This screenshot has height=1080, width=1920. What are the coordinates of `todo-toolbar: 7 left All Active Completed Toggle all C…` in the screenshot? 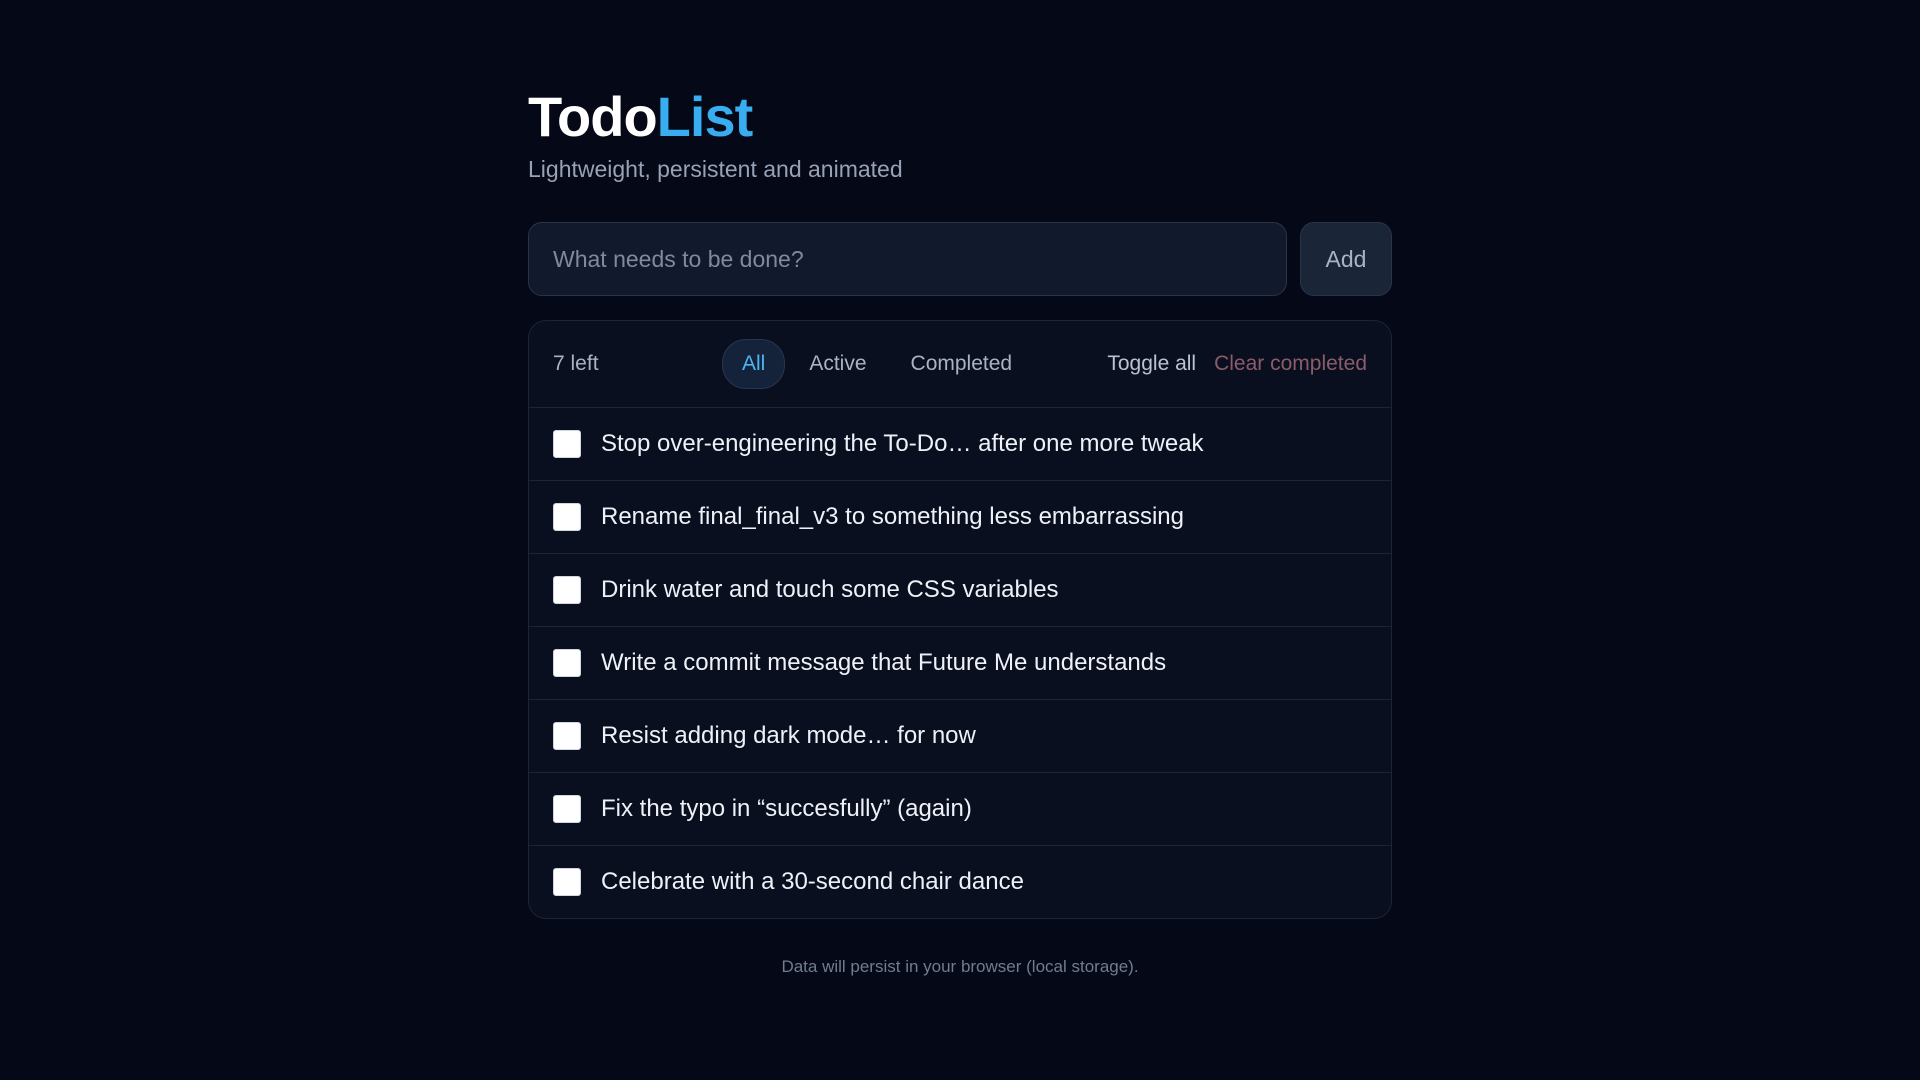 It's located at (960, 364).